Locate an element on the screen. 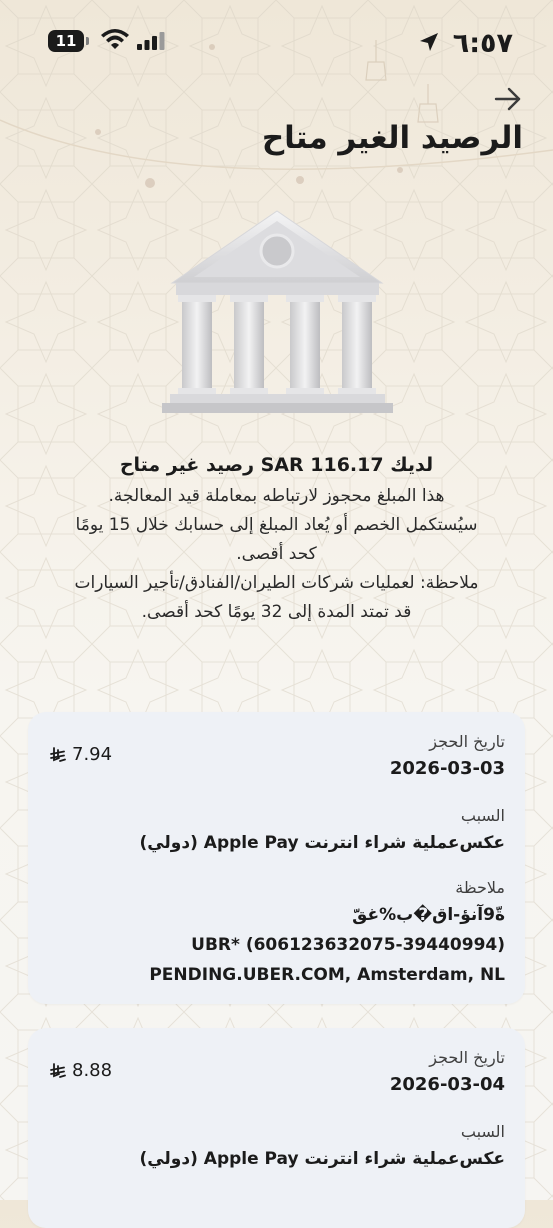 This screenshot has height=1228, width=553. battery-level: 11 is located at coordinates (66, 41).